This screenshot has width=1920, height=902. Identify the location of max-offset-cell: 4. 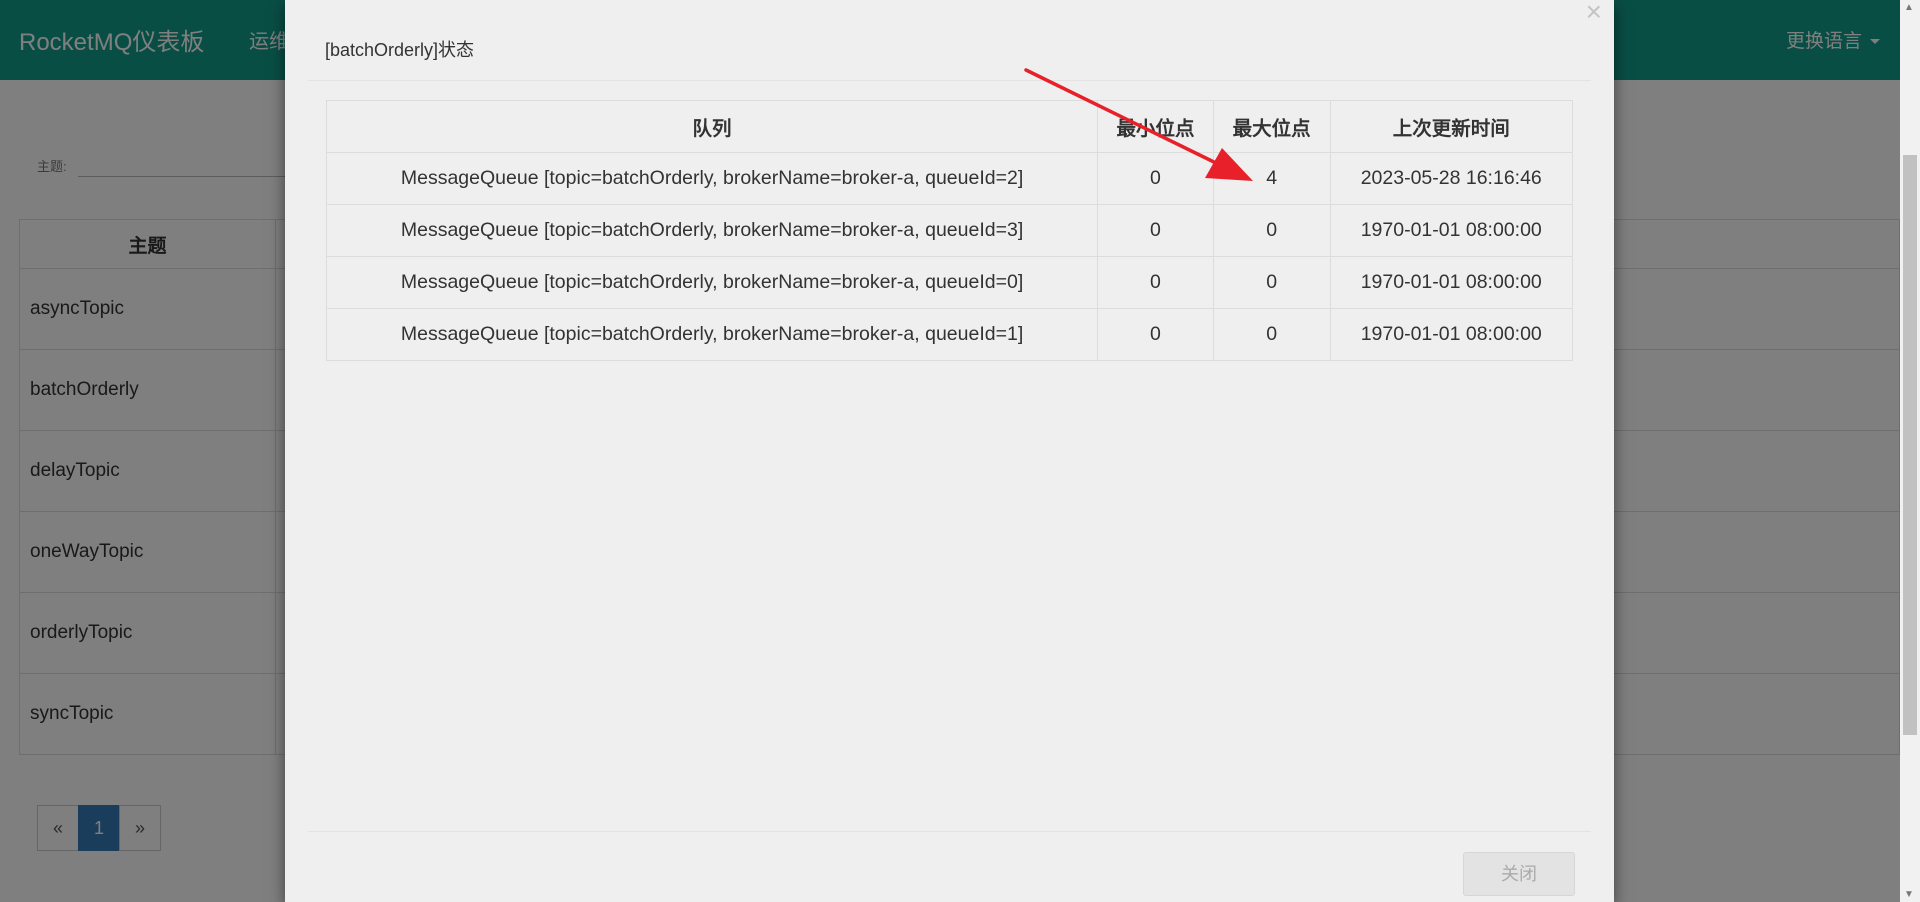
(1271, 178).